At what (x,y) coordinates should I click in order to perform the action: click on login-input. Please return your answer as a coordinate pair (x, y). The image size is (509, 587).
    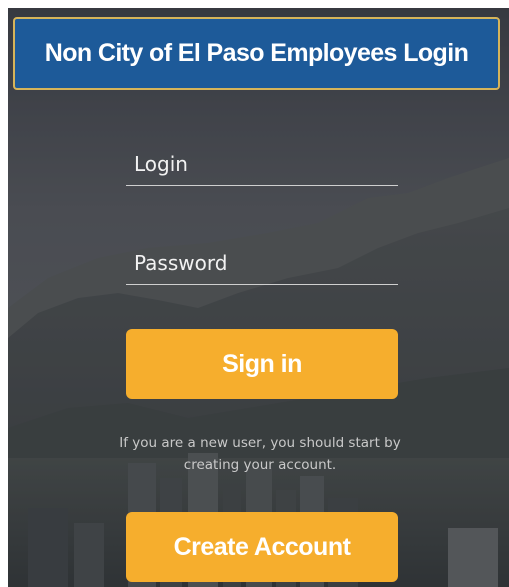
    Looking at the image, I should click on (262, 164).